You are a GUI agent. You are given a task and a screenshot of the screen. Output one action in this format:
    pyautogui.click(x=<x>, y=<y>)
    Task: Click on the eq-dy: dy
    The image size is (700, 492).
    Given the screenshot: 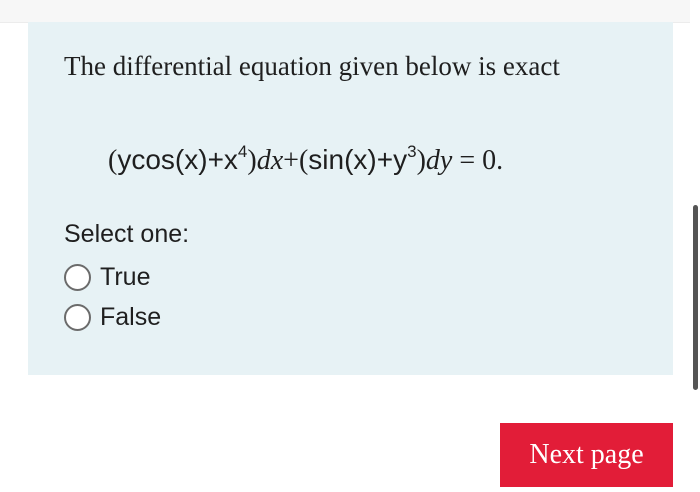 What is the action you would take?
    pyautogui.click(x=439, y=160)
    